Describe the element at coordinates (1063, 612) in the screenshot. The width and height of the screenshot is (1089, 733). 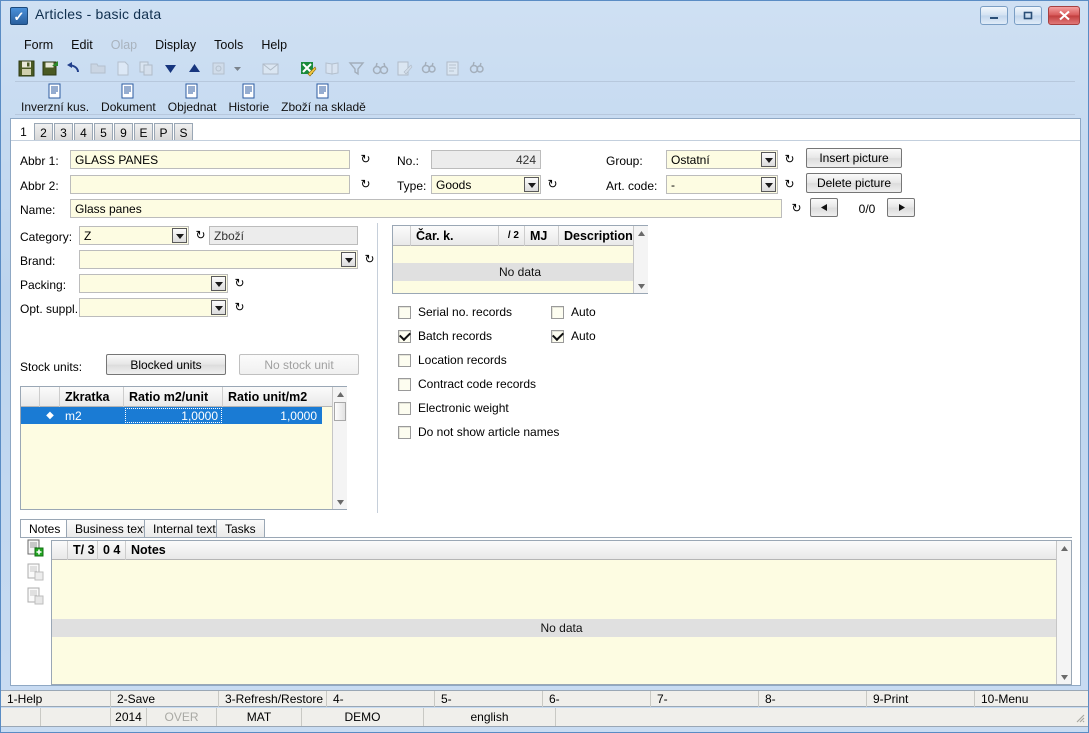
I see `notes-grid-scrollbar` at that location.